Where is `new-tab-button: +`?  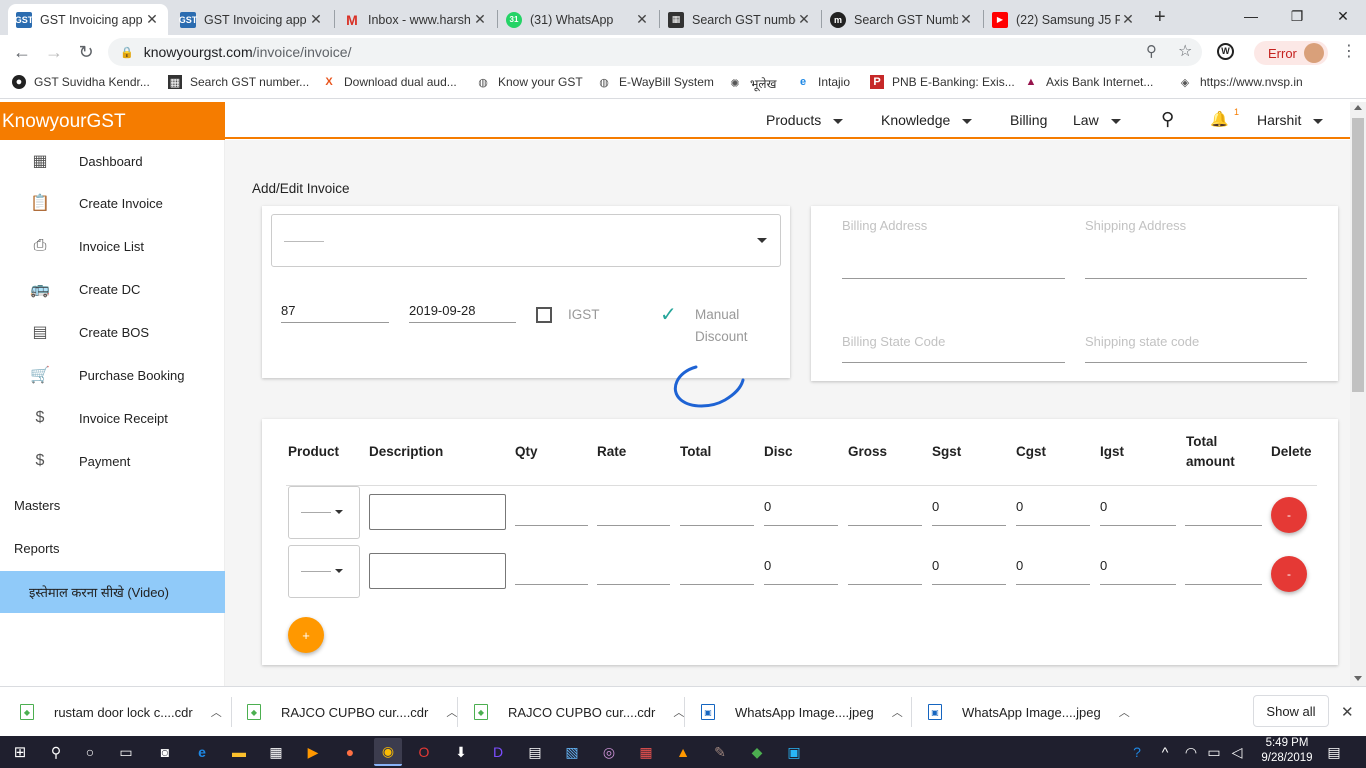 new-tab-button: + is located at coordinates (1160, 17).